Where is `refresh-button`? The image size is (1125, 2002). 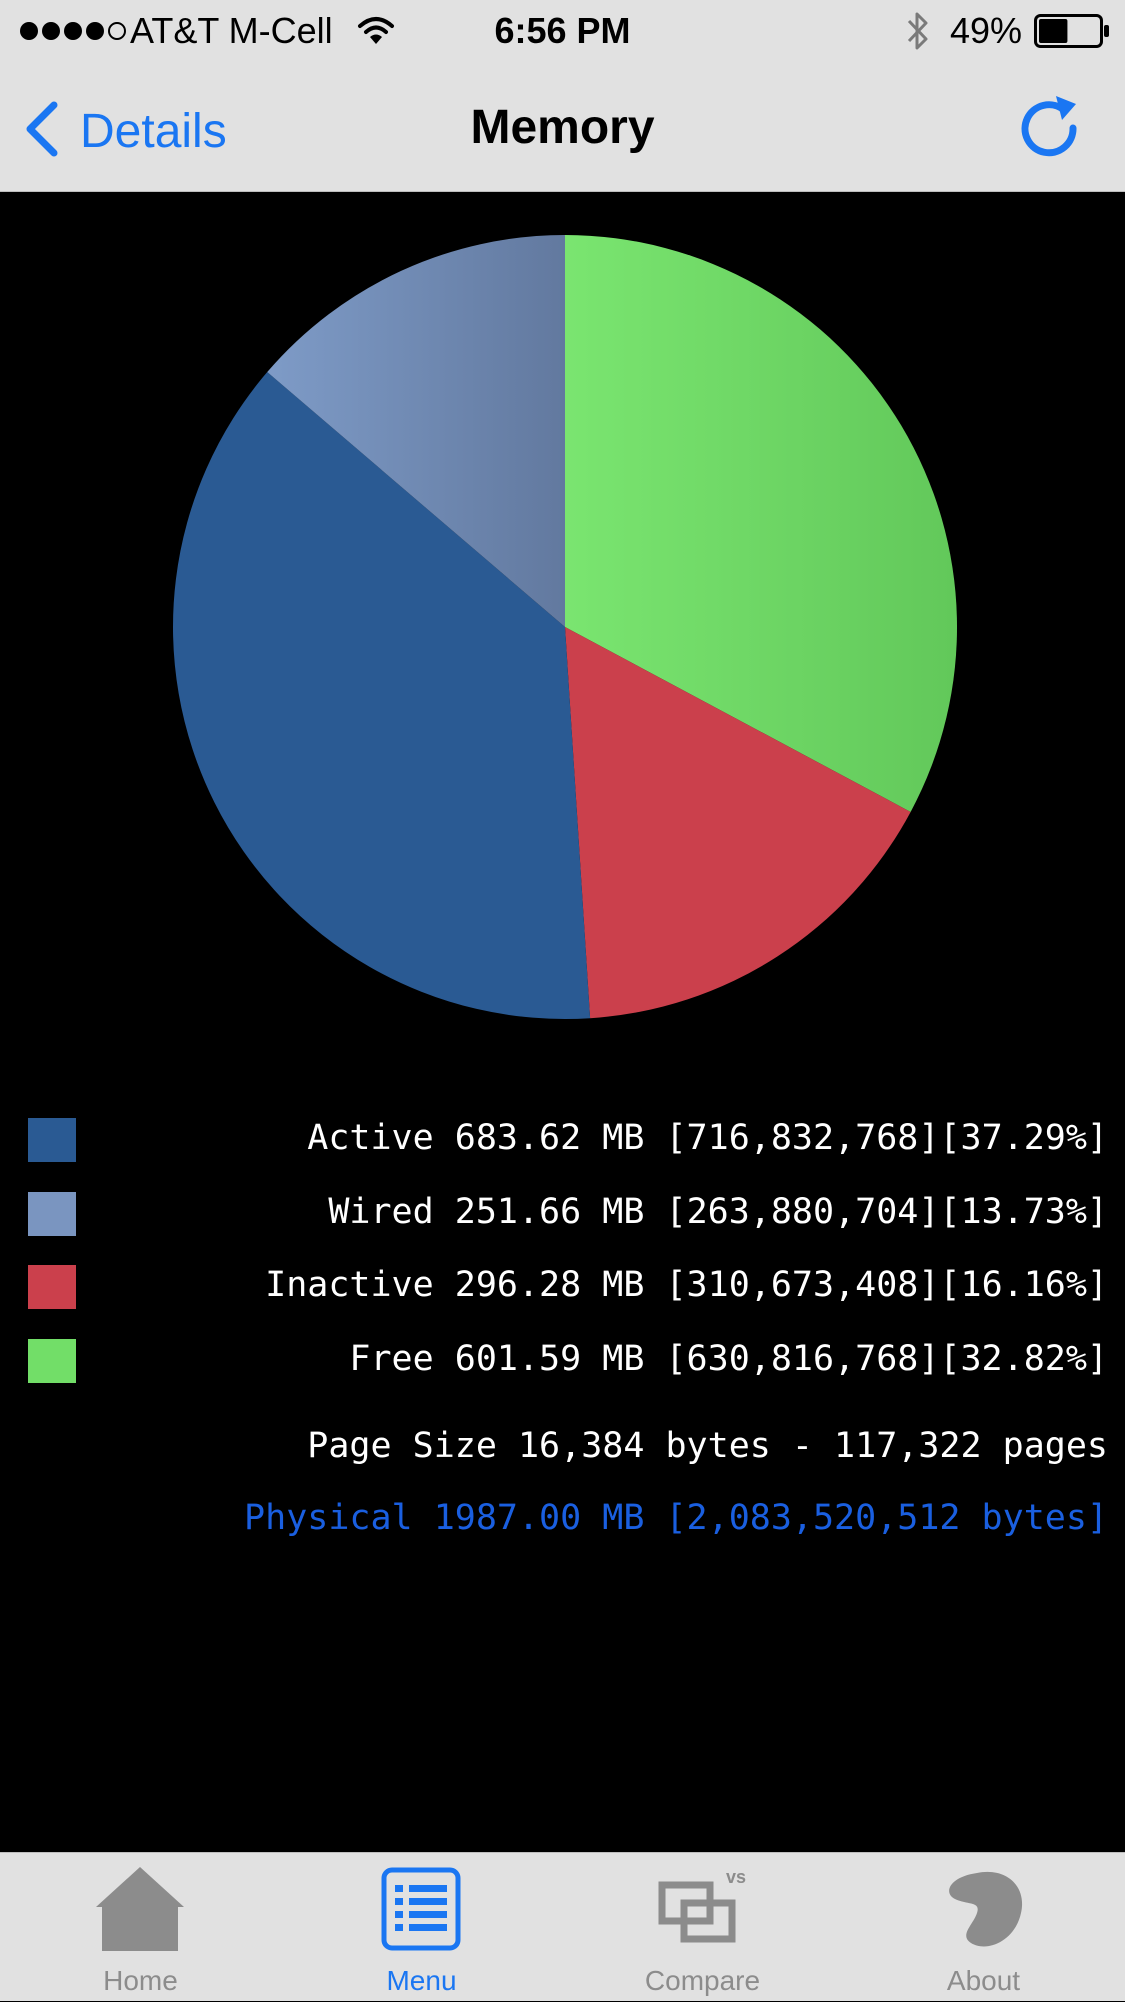
refresh-button is located at coordinates (1051, 126).